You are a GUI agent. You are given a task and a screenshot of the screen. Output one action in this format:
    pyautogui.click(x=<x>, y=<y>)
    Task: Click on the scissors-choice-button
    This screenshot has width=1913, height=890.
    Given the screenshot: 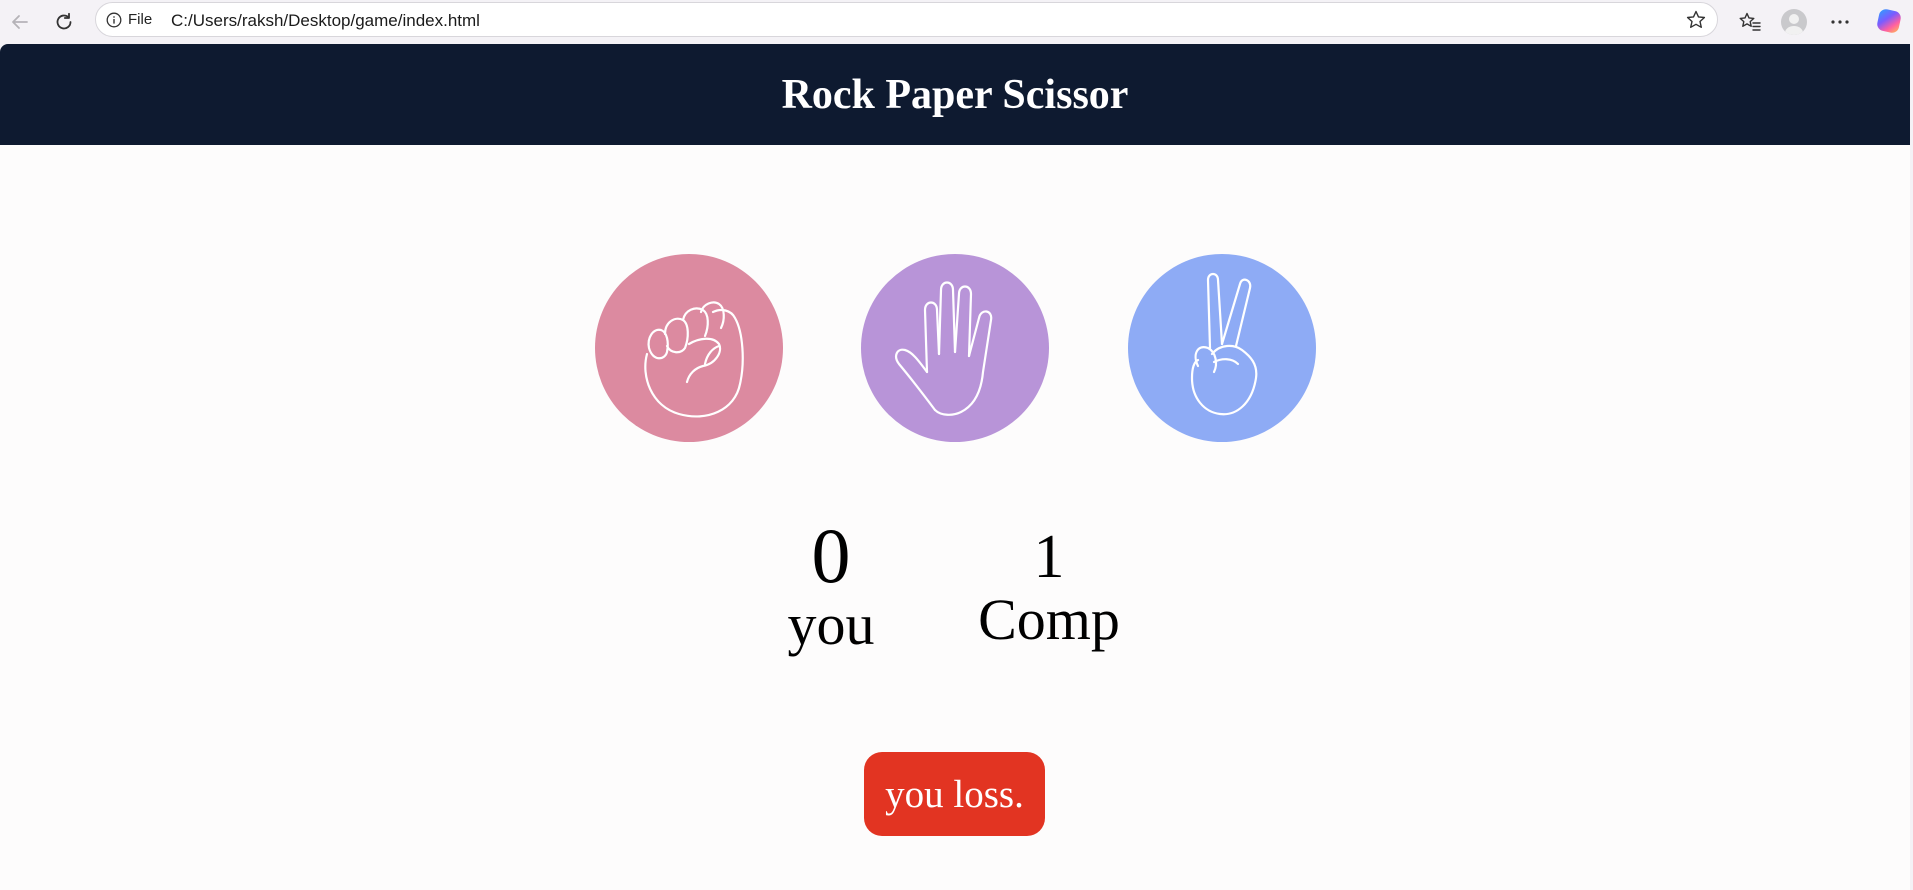 What is the action you would take?
    pyautogui.click(x=1222, y=348)
    